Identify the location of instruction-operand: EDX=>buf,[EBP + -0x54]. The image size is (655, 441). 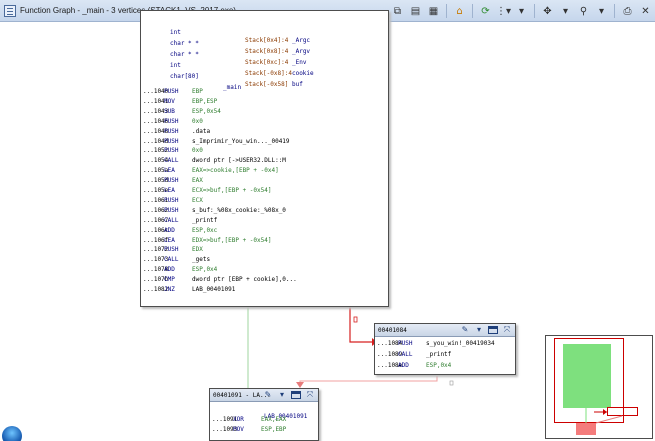
(232, 240).